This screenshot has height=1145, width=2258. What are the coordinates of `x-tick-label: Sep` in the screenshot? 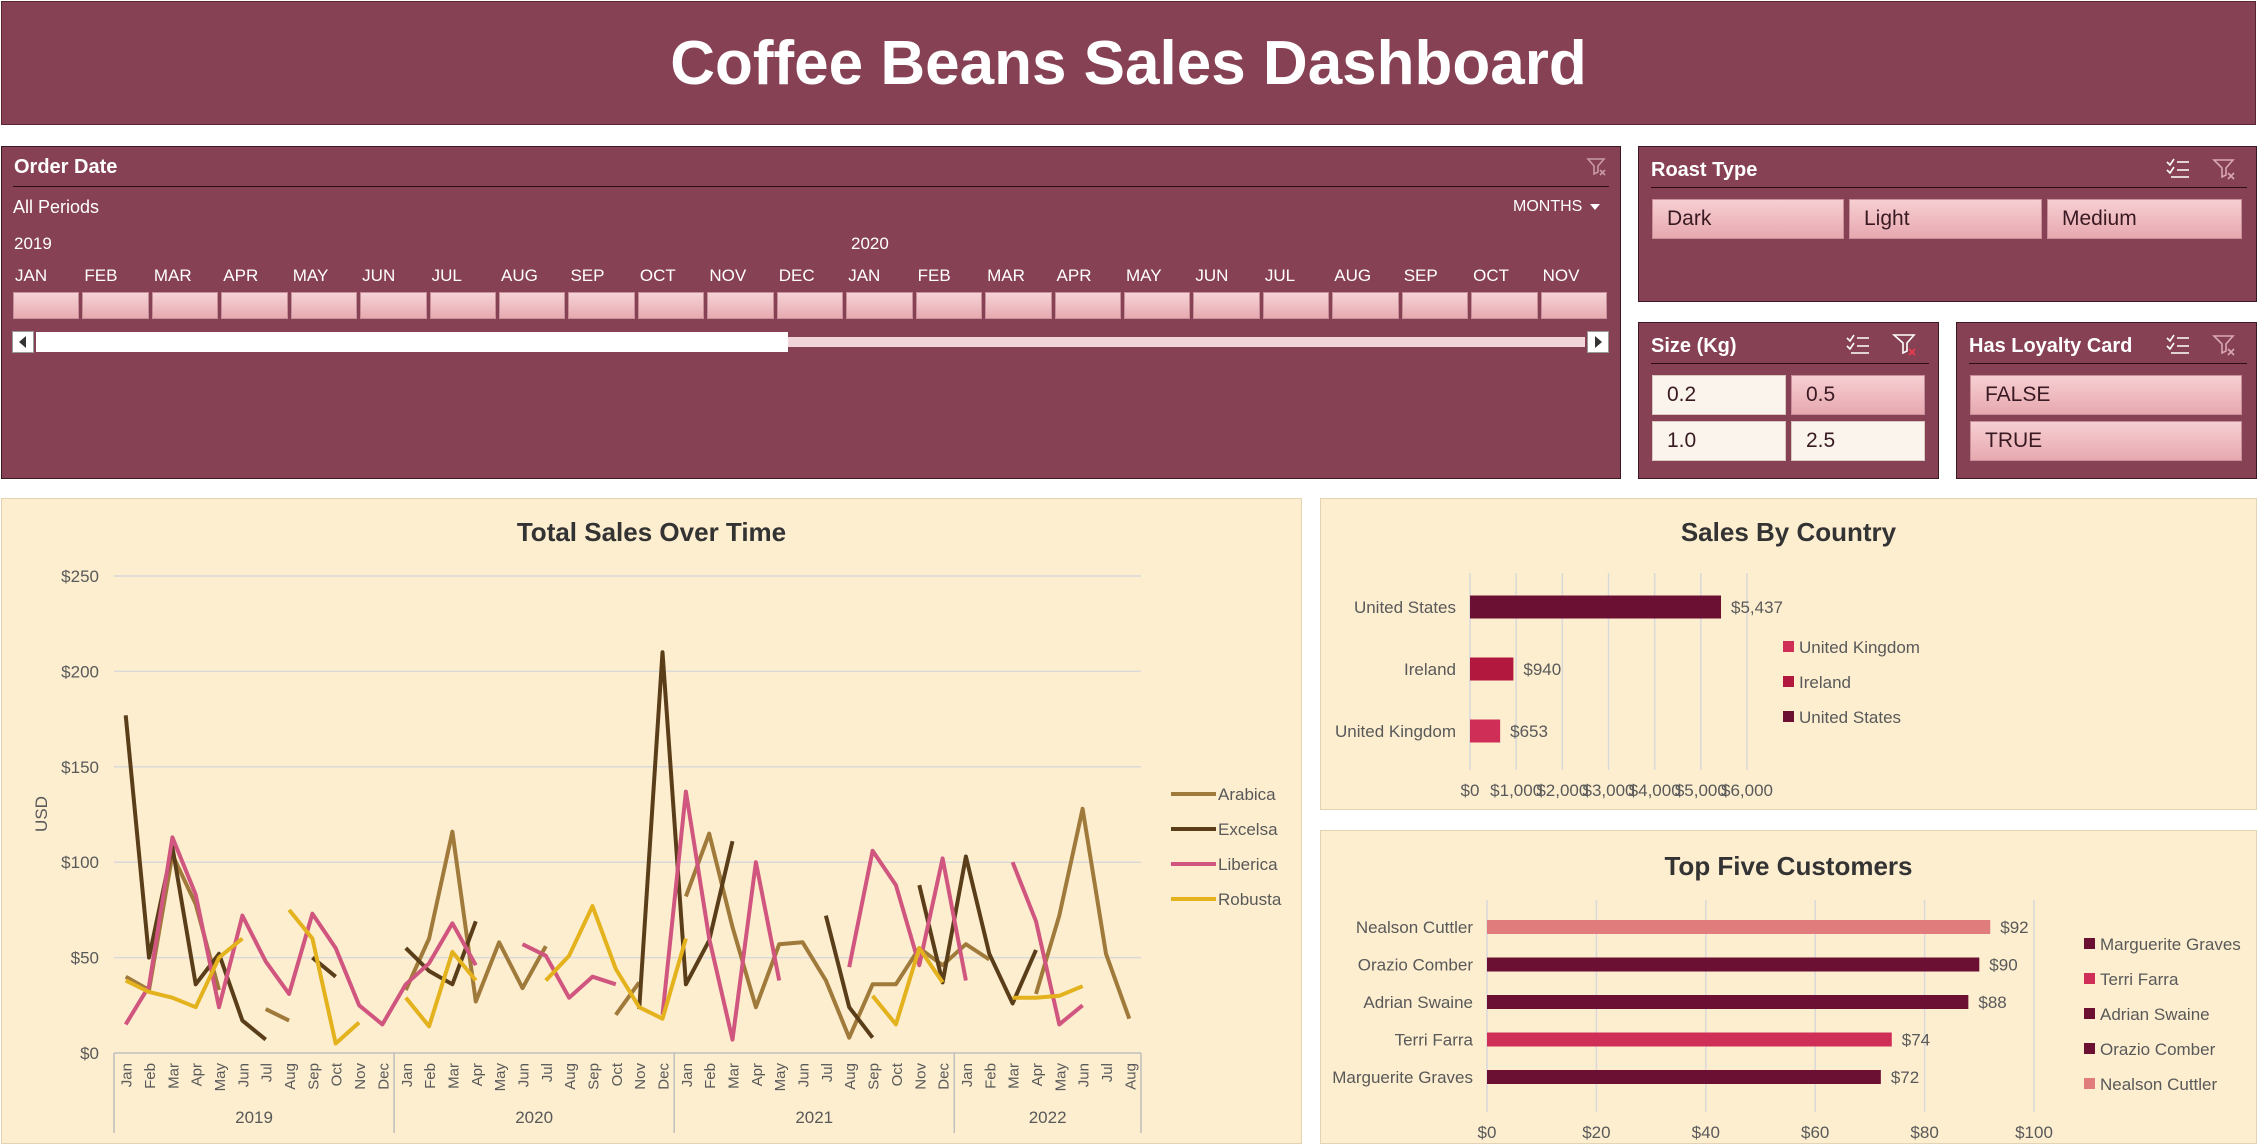 It's located at (313, 1076).